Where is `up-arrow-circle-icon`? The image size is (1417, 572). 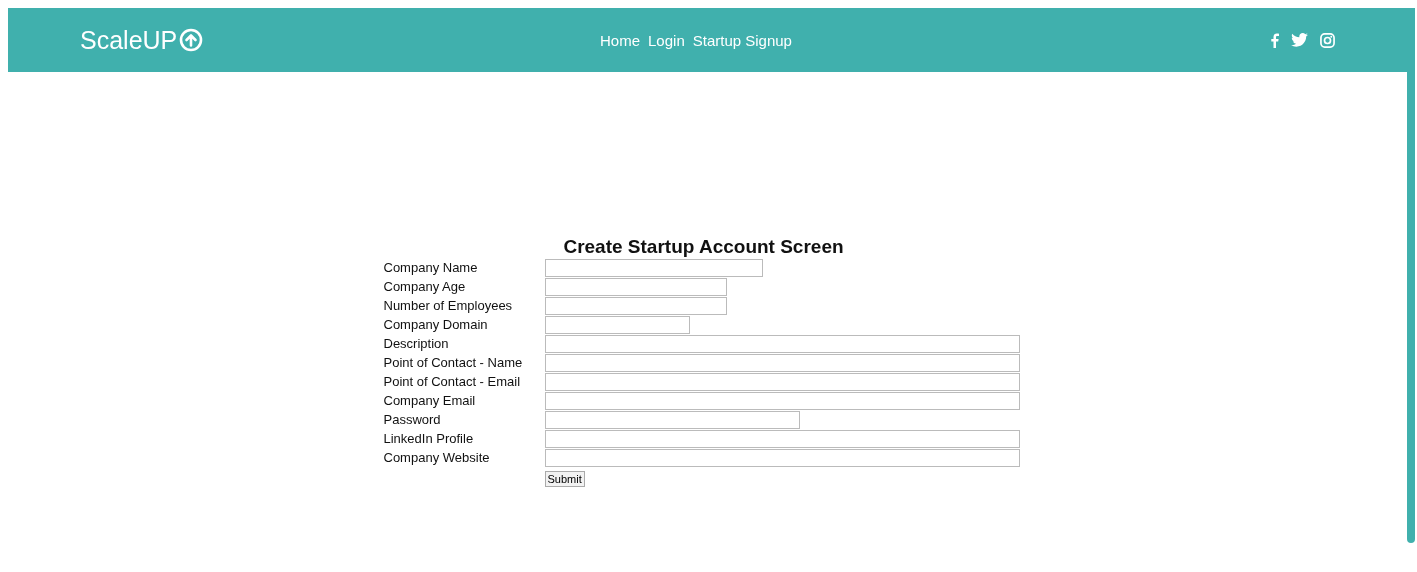 up-arrow-circle-icon is located at coordinates (191, 40).